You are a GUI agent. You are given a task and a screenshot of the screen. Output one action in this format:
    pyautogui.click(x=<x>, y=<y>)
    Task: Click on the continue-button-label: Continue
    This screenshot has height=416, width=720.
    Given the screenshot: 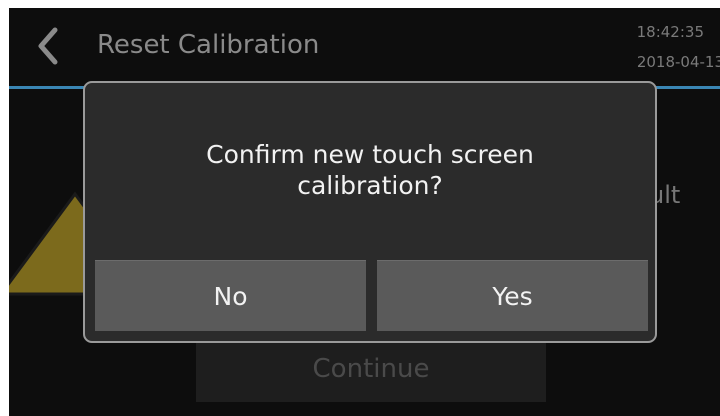 What is the action you would take?
    pyautogui.click(x=371, y=369)
    